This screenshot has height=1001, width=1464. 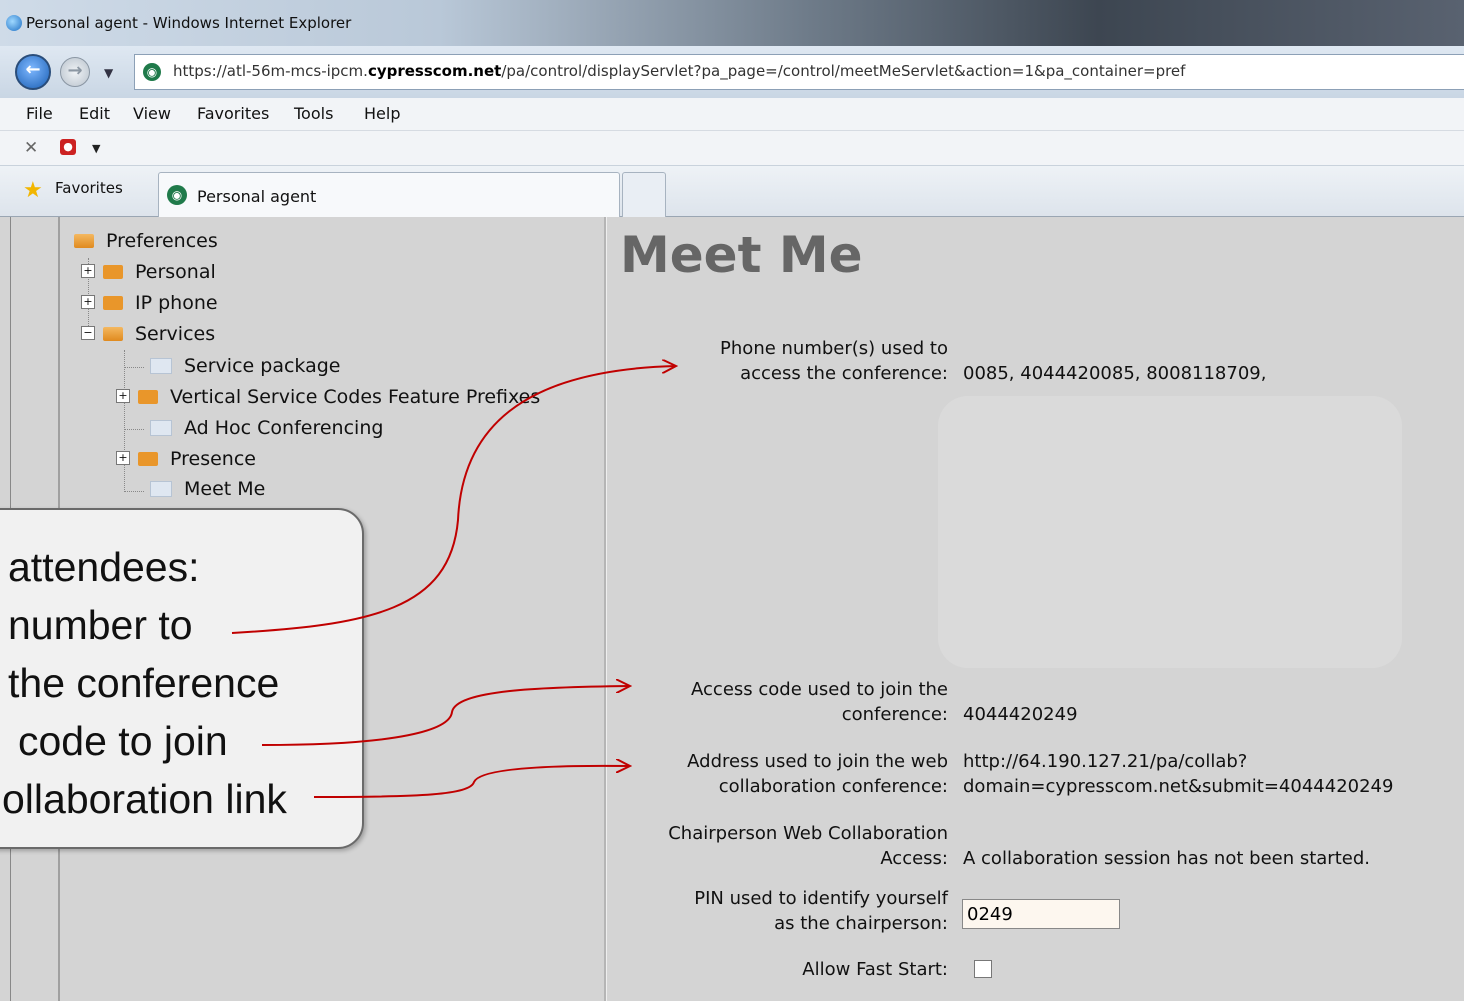 I want to click on page-title: Meet Me, so click(x=741, y=255).